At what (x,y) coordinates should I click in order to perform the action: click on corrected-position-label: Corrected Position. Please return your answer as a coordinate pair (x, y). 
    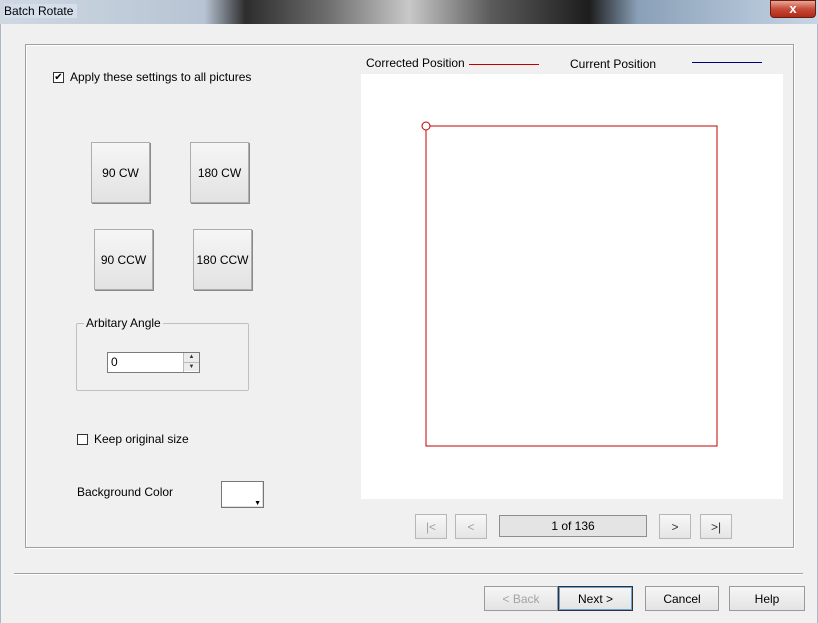
    Looking at the image, I should click on (415, 63).